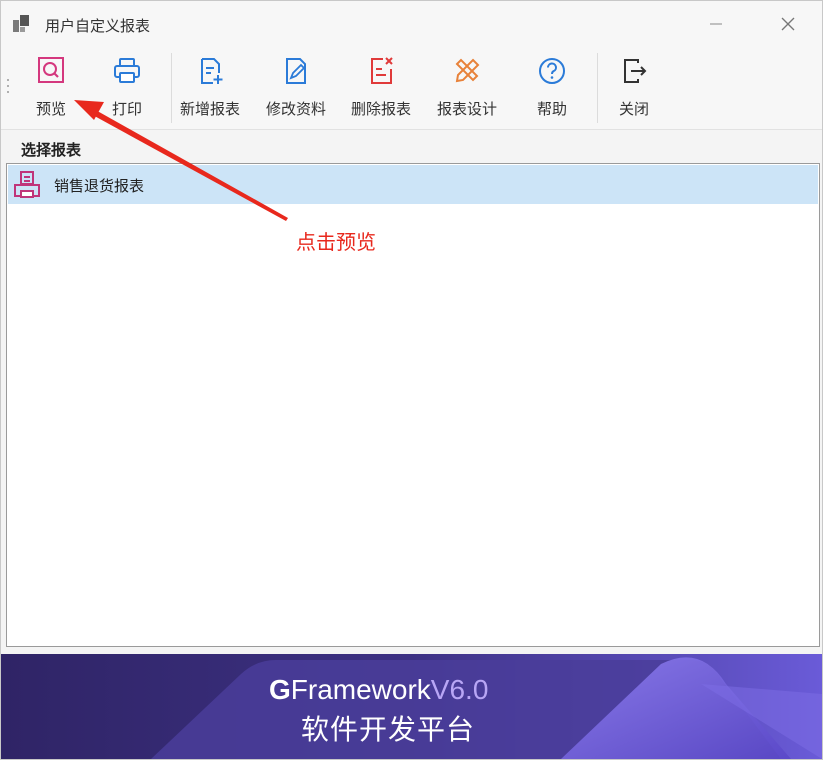  Describe the element at coordinates (126, 109) in the screenshot. I see `print-label: 打印` at that location.